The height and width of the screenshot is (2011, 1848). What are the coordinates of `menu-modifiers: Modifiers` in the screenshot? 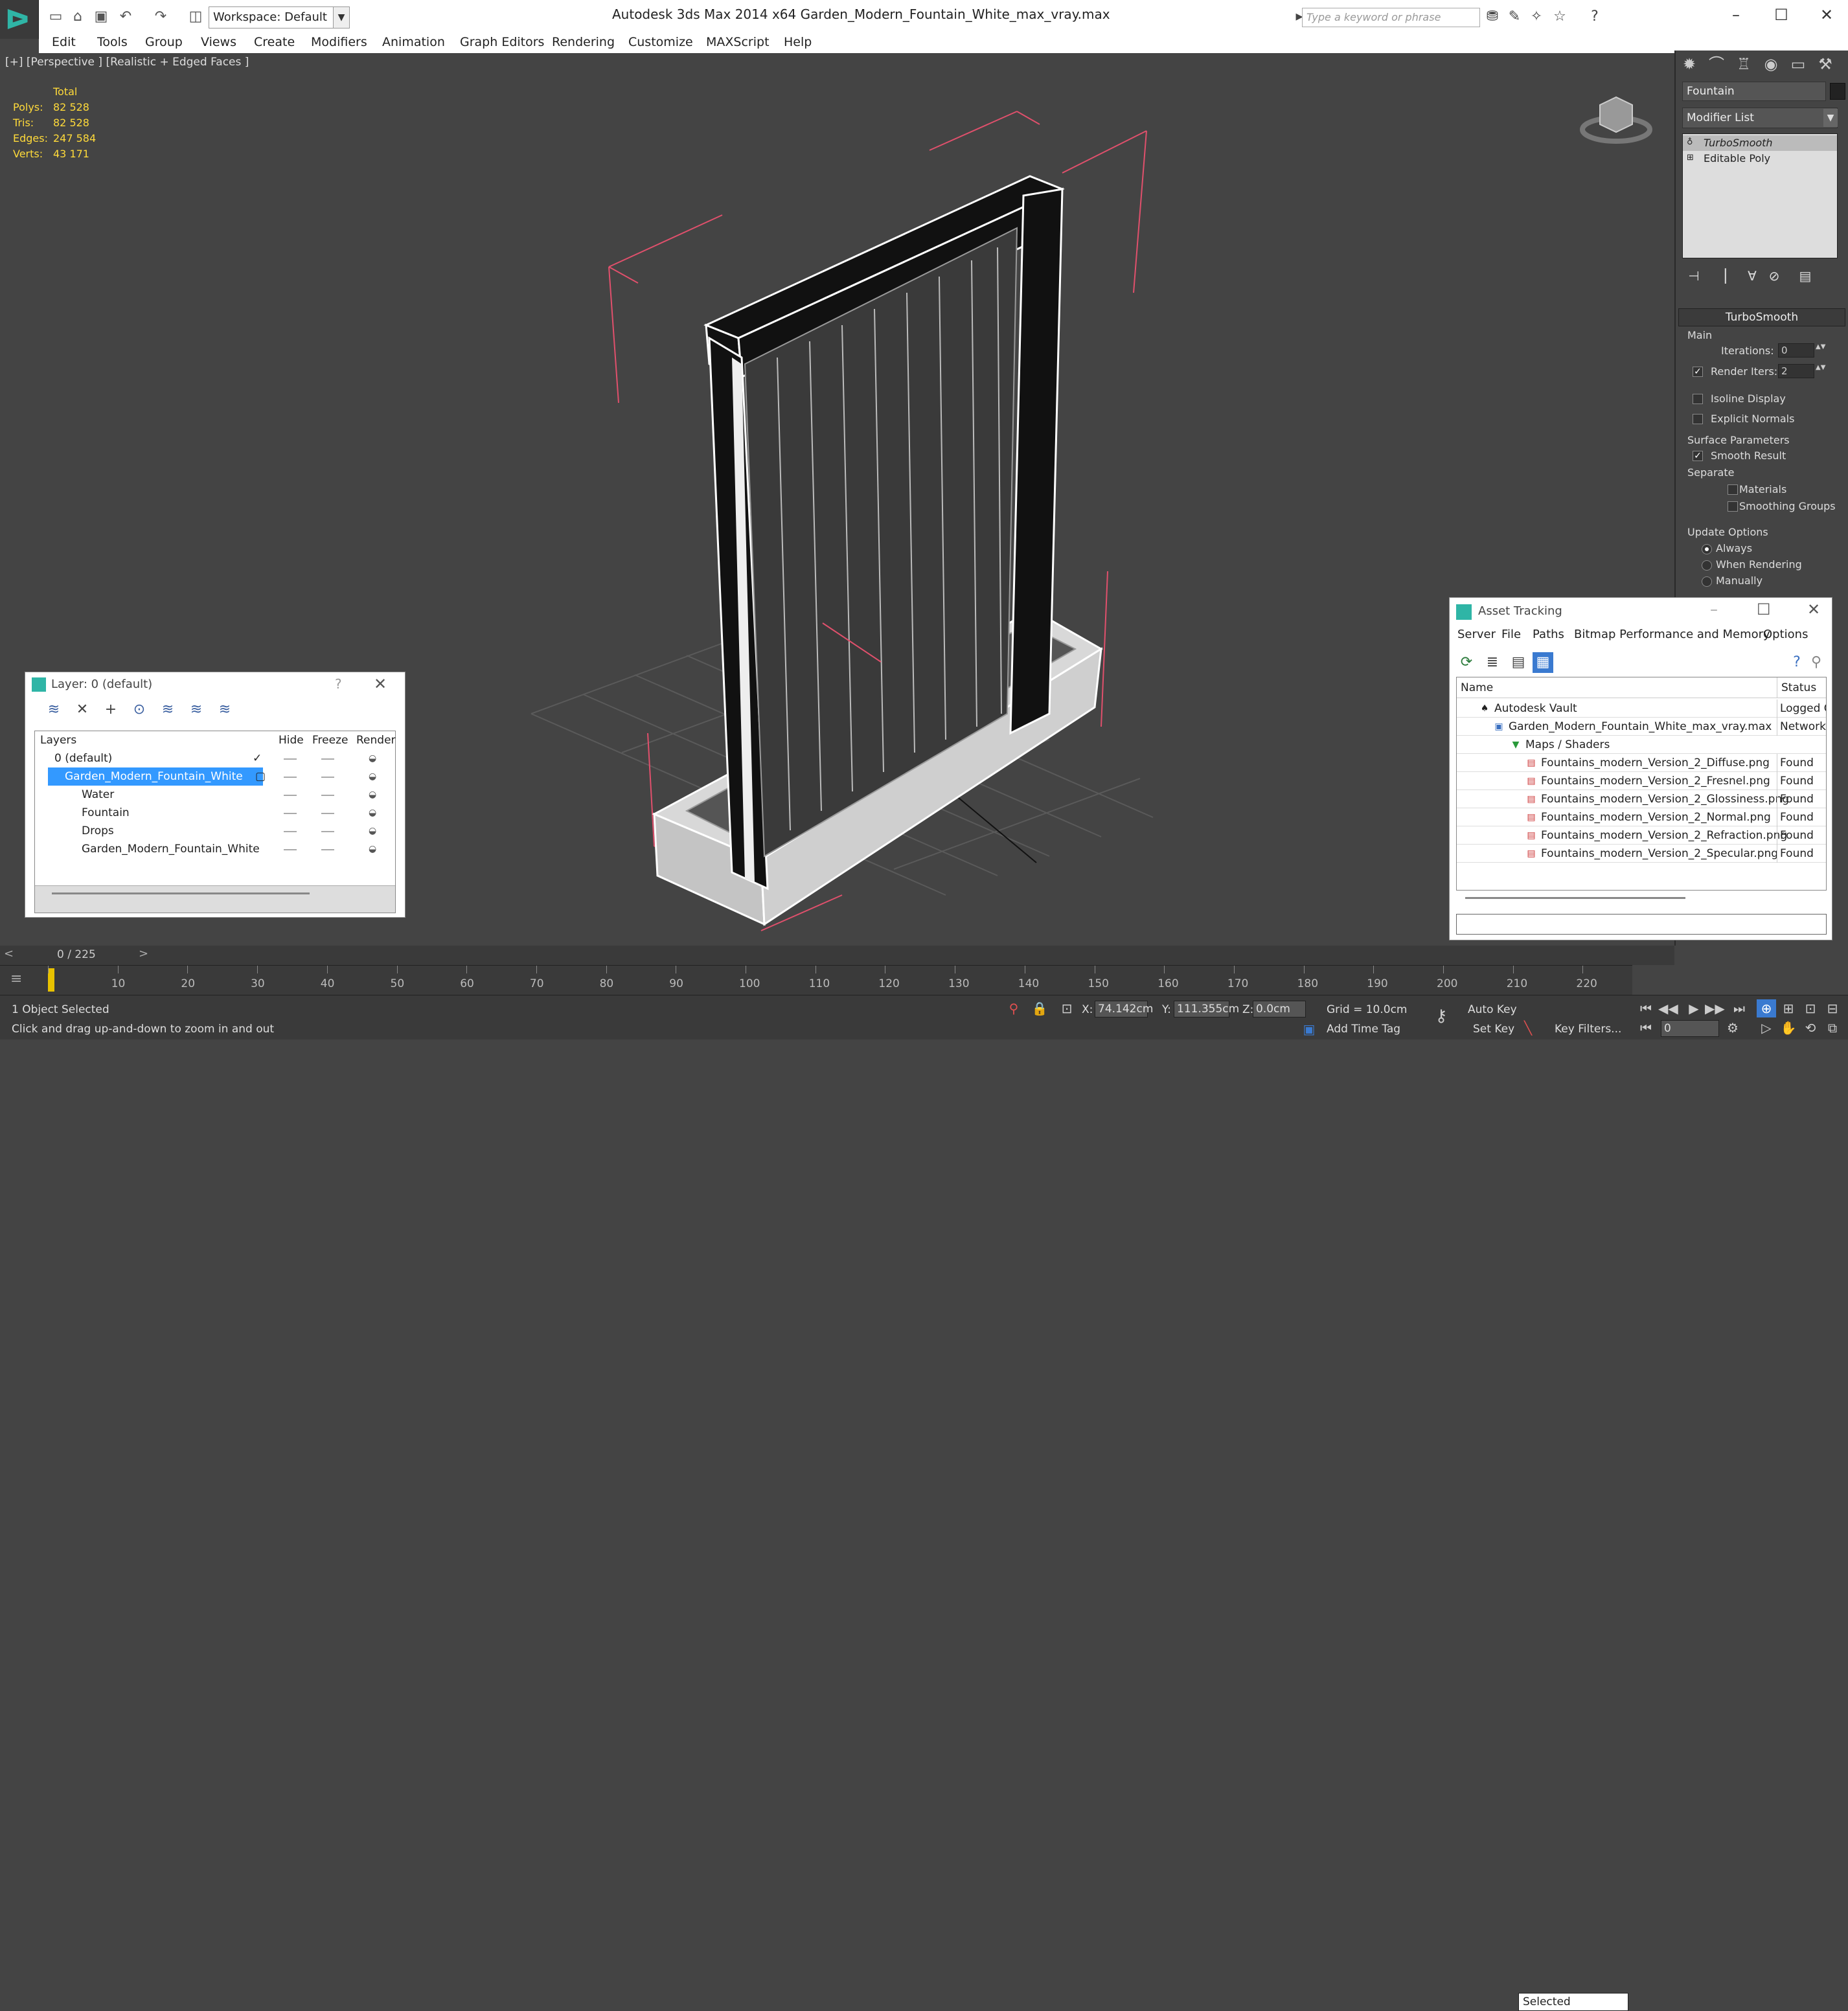 It's located at (339, 42).